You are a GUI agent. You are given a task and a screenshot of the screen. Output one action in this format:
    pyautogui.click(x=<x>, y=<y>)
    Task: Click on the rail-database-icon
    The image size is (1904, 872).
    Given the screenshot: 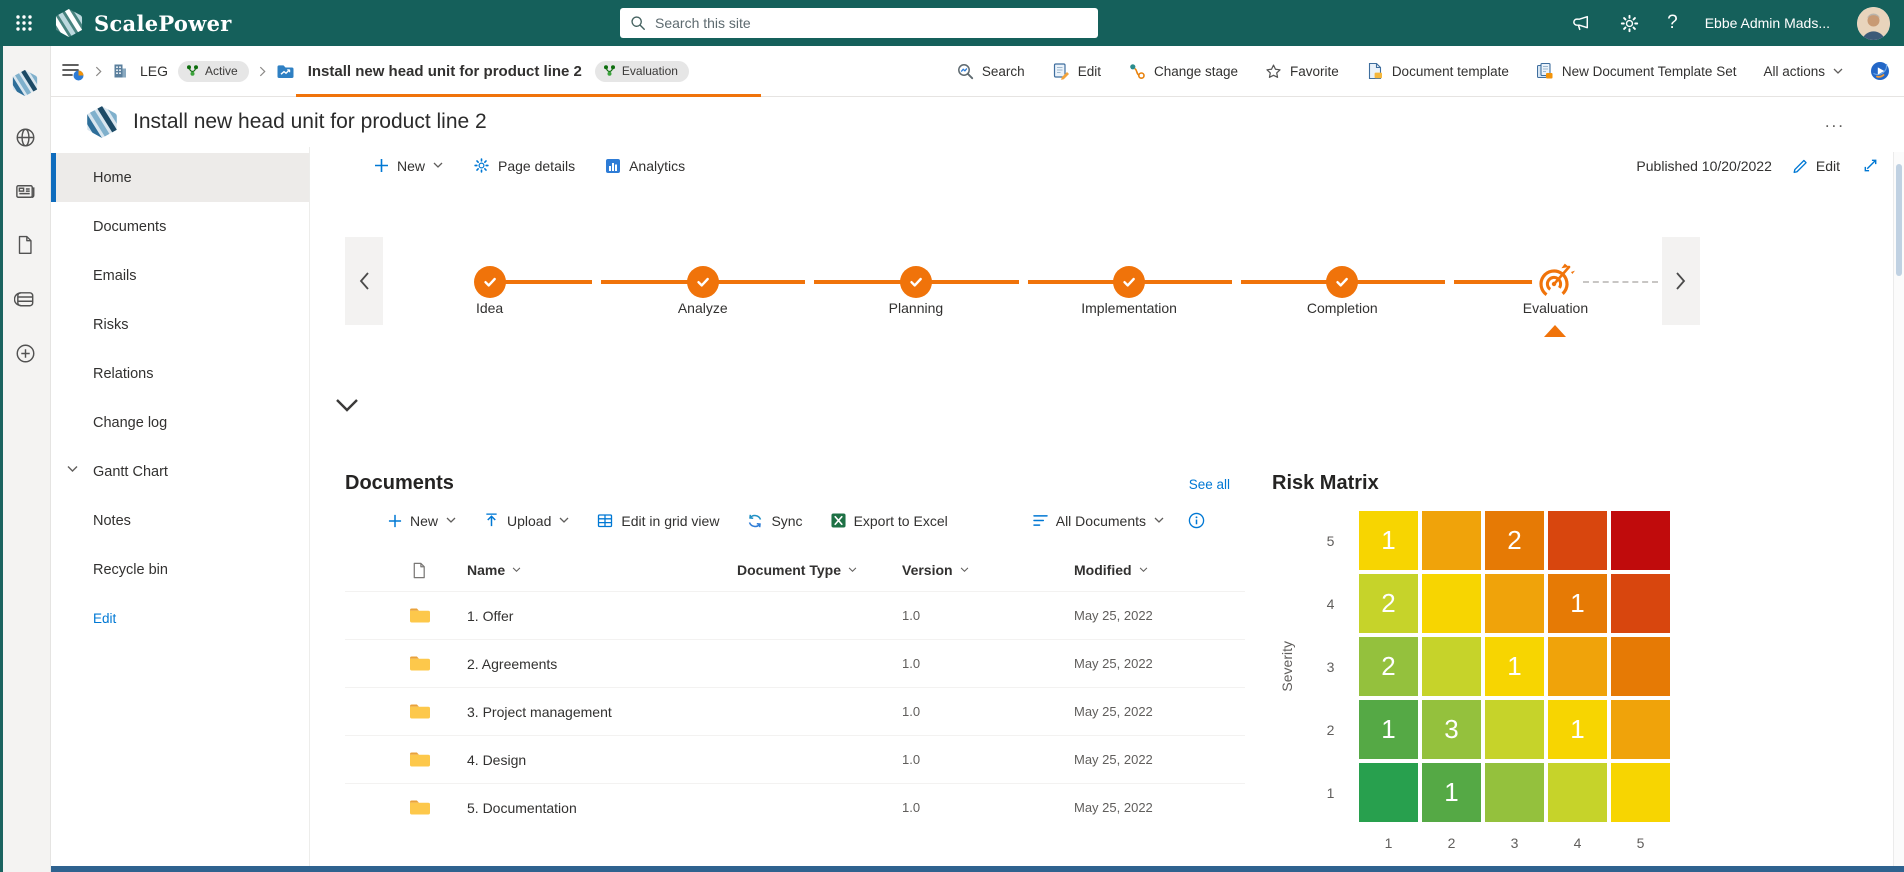 What is the action you would take?
    pyautogui.click(x=25, y=299)
    